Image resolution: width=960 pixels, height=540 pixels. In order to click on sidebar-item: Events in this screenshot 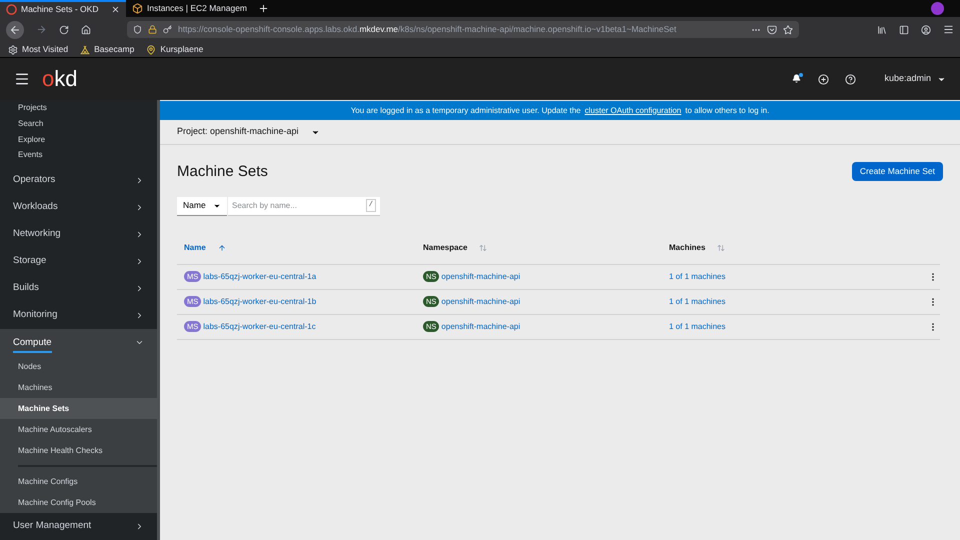, I will do `click(78, 155)`.